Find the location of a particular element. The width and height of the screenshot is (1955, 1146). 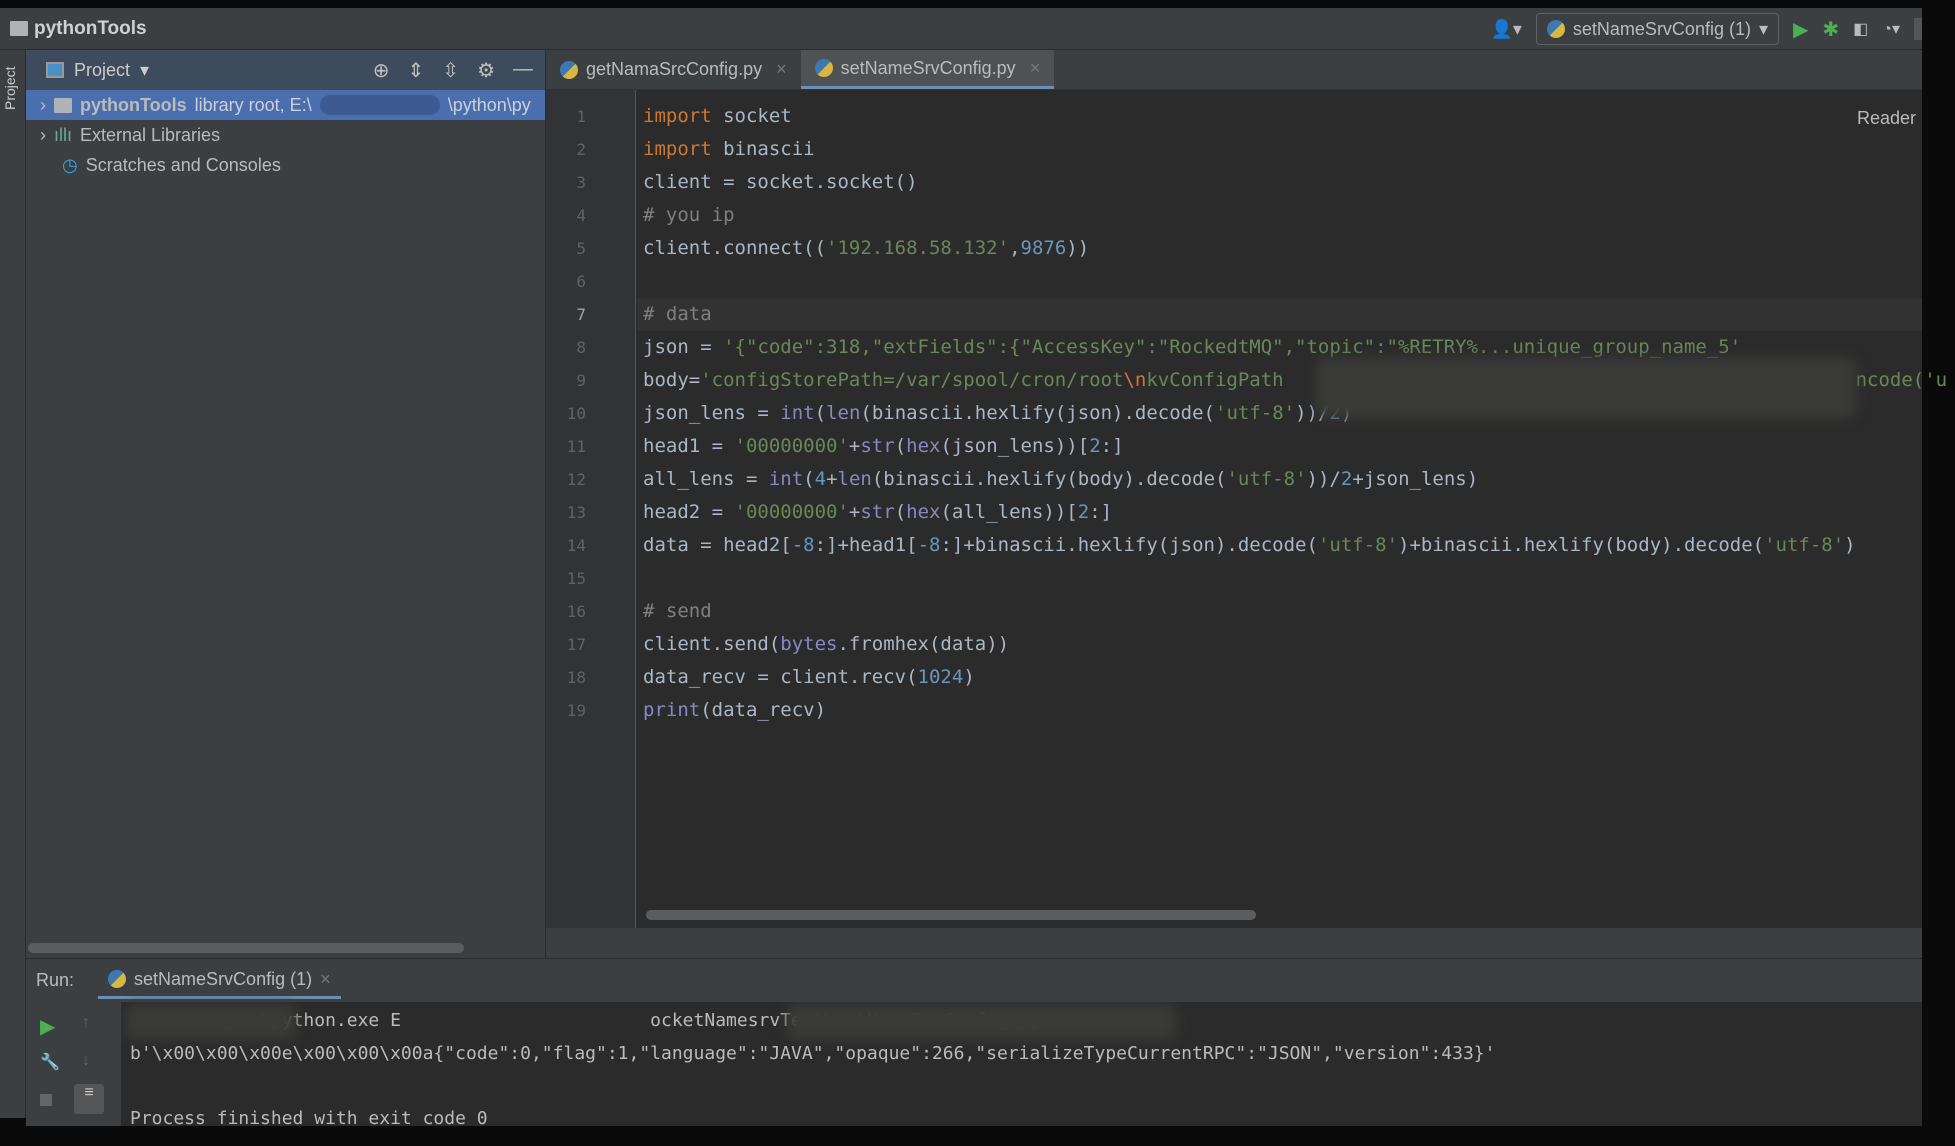

code-token: :]+binascii.hexlify(json).decode( is located at coordinates (1129, 545).